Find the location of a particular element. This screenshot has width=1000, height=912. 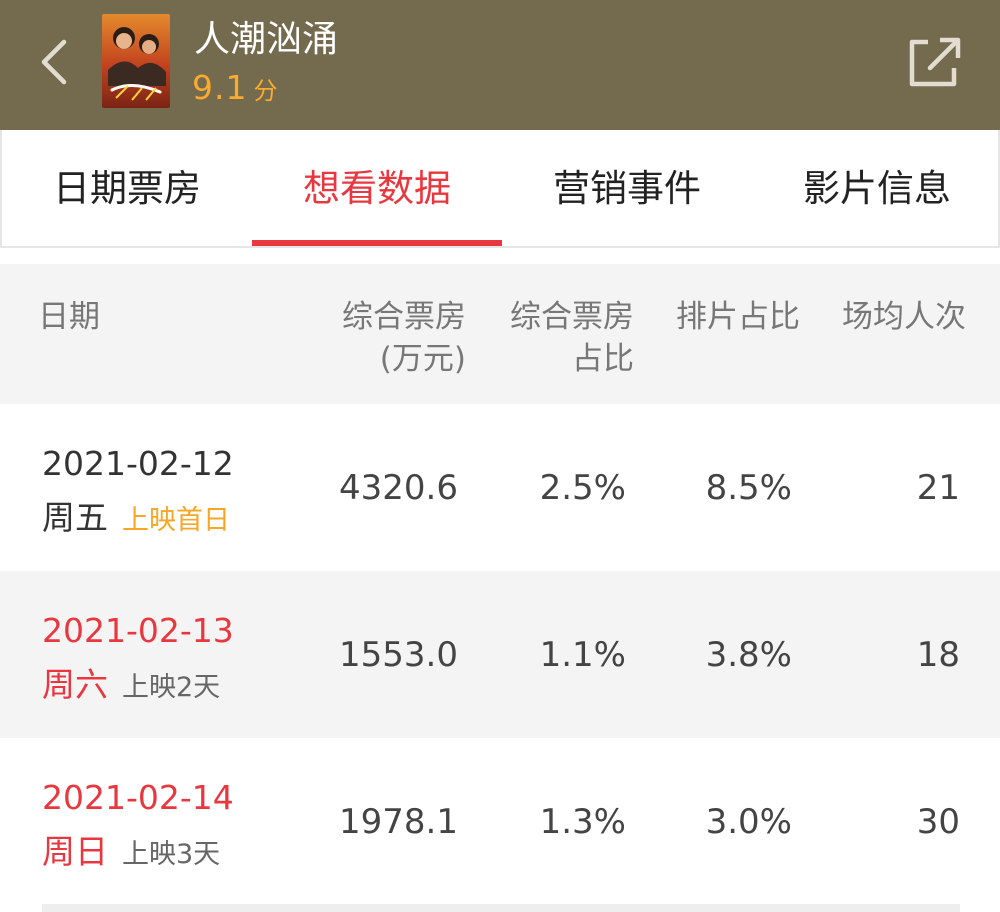

header-share-line1: 综合票房 is located at coordinates (572, 317).